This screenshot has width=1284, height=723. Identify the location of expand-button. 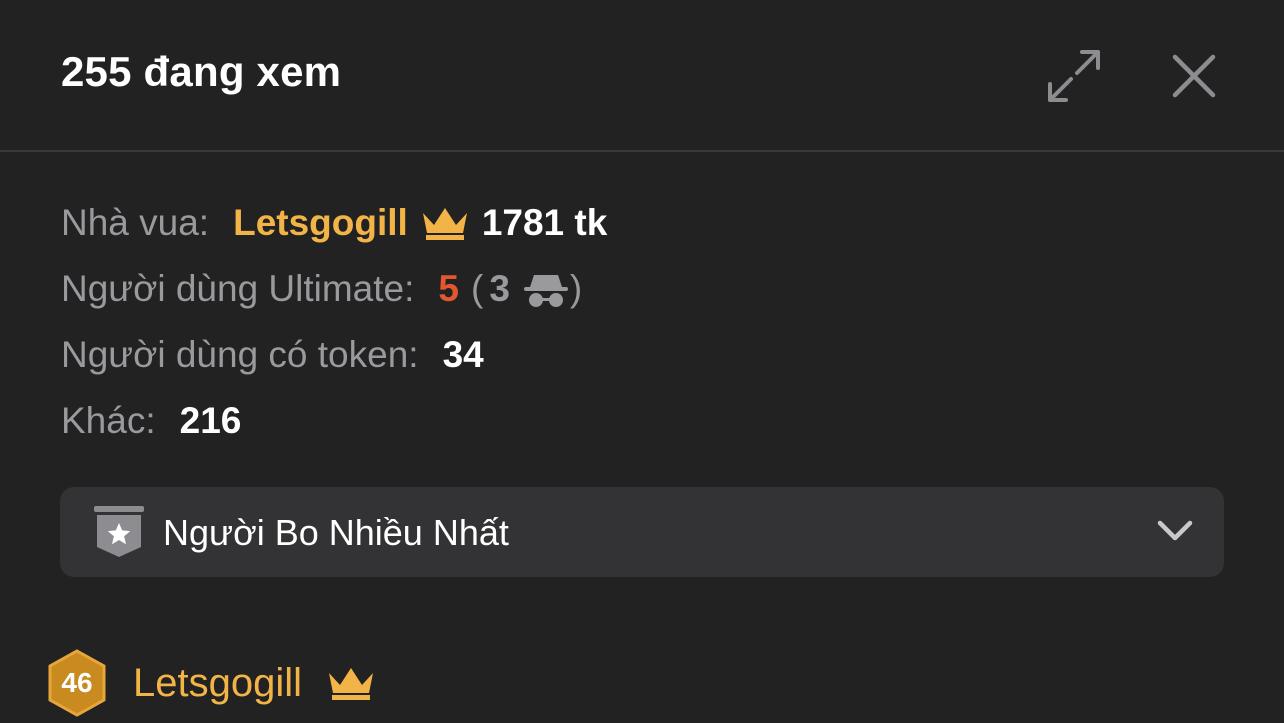
(1074, 76).